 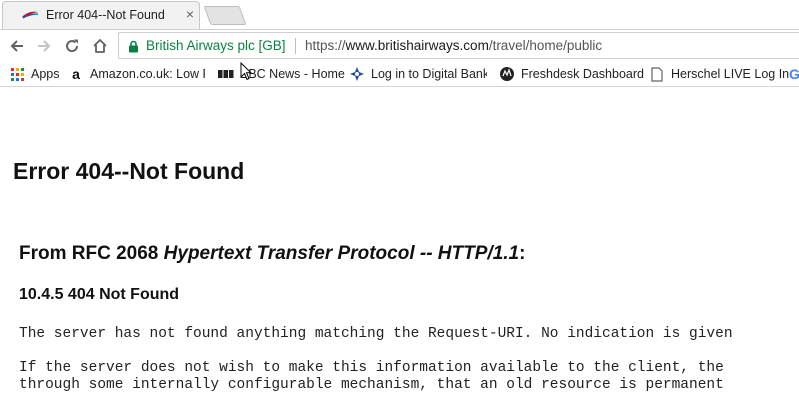 I want to click on forward-button, so click(x=44, y=46).